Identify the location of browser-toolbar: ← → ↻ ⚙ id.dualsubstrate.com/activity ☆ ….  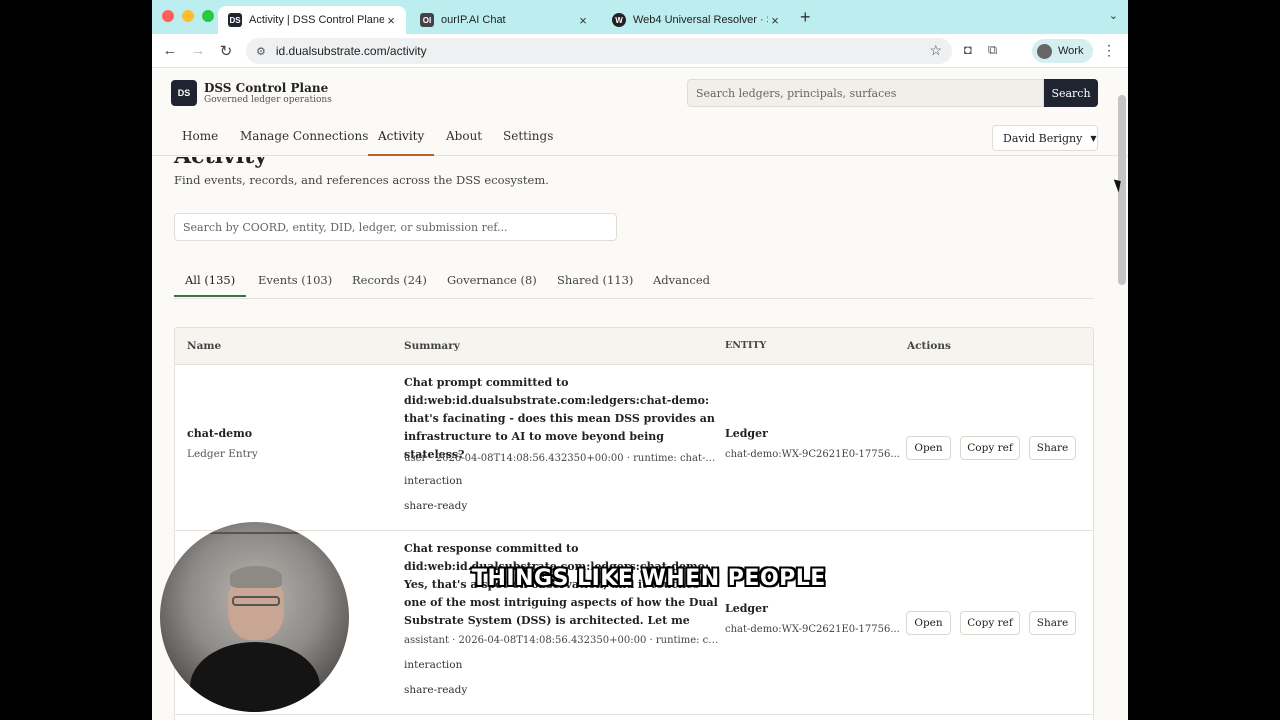
(640, 51).